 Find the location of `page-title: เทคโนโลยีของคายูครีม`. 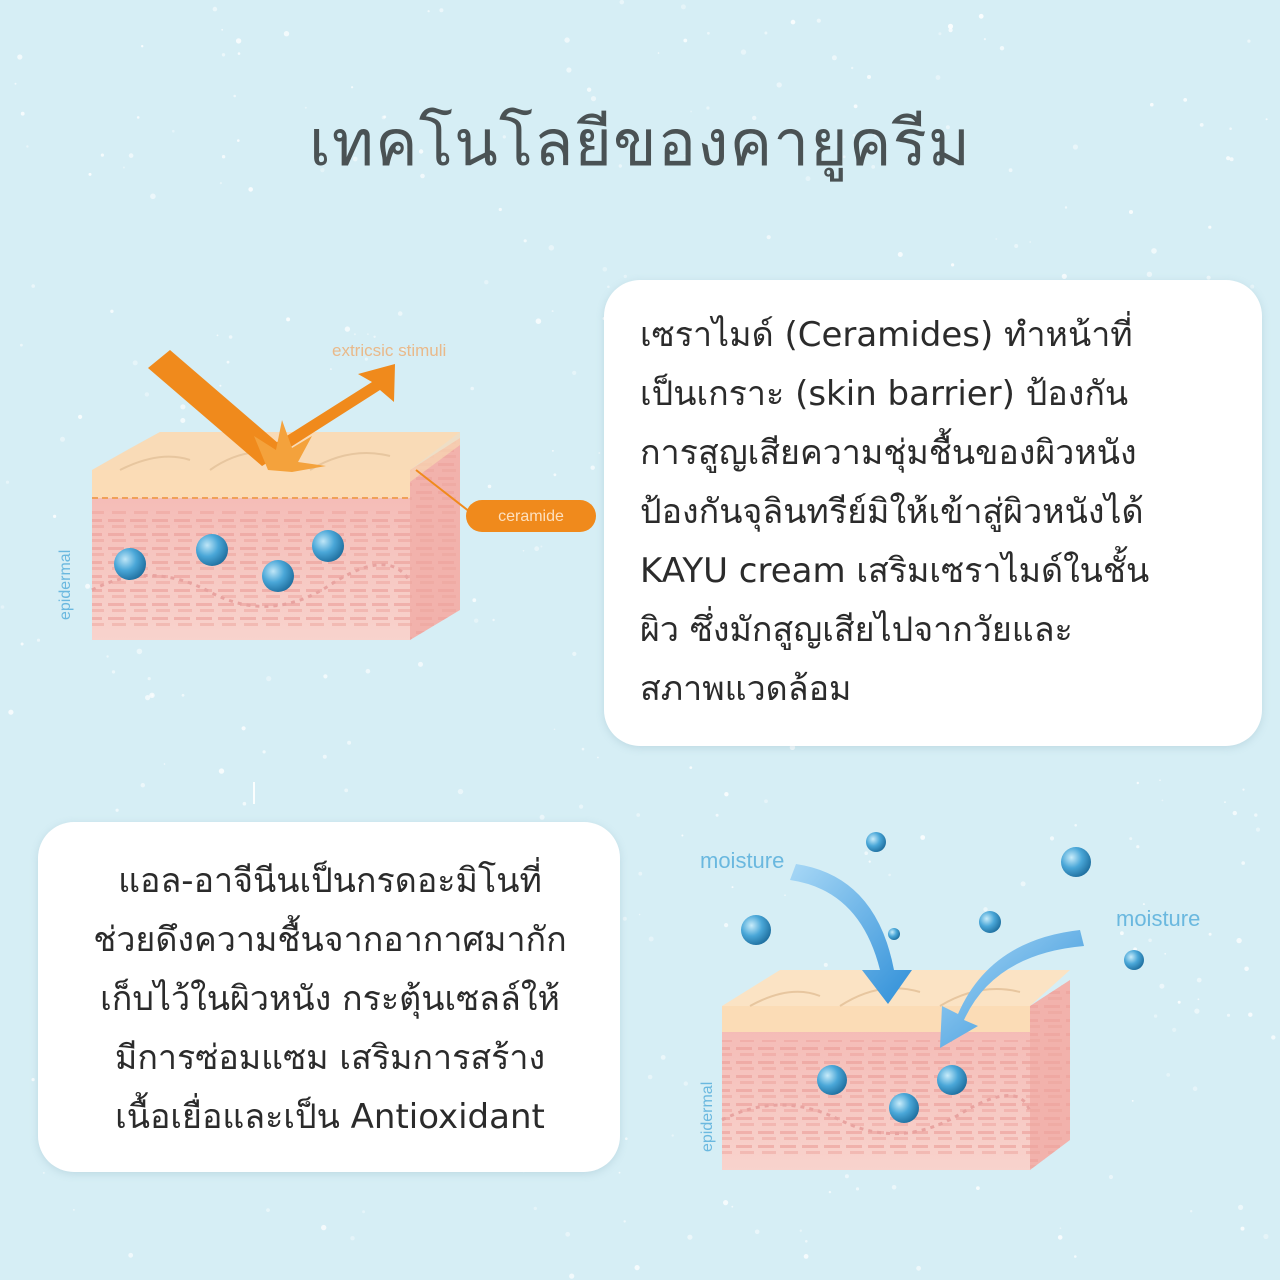

page-title: เทคโนโลยีของคายูครีม is located at coordinates (640, 144).